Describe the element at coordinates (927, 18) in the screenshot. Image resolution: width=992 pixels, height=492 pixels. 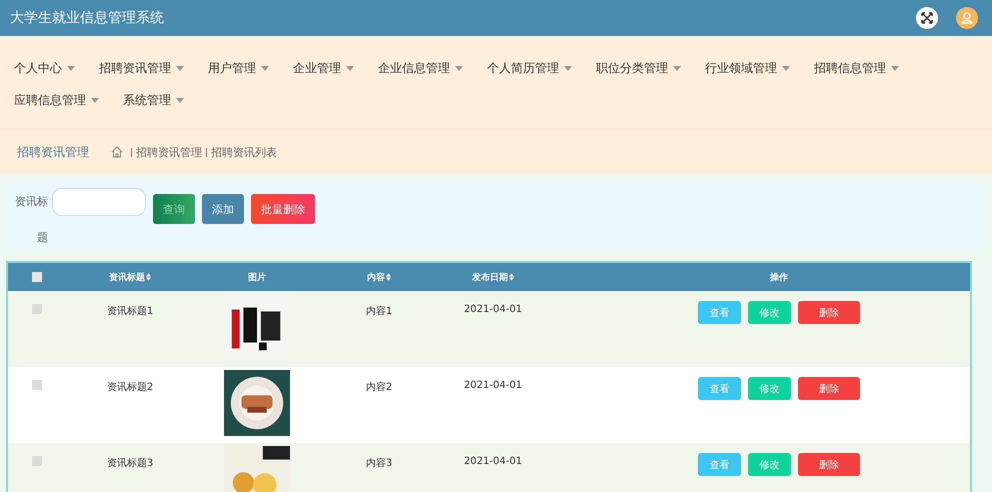
I see `fullscreen-icon` at that location.